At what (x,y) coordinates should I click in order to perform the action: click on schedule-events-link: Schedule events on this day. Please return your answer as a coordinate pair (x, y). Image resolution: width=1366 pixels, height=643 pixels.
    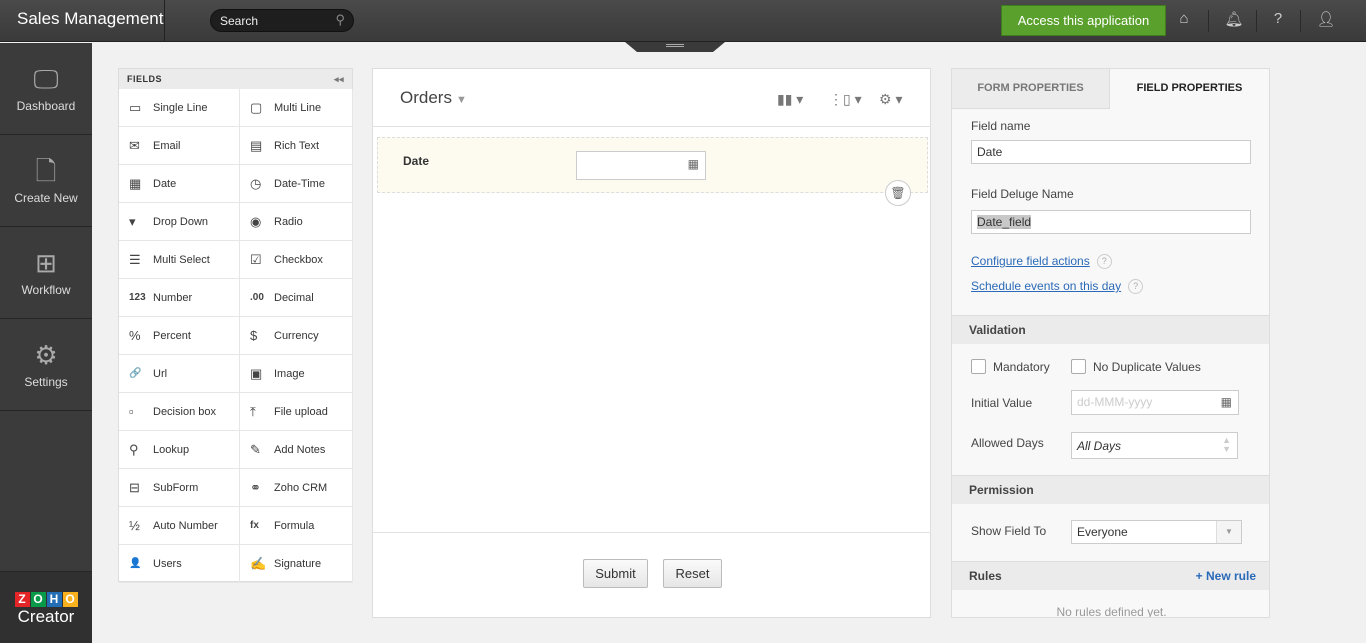
    Looking at the image, I should click on (1046, 286).